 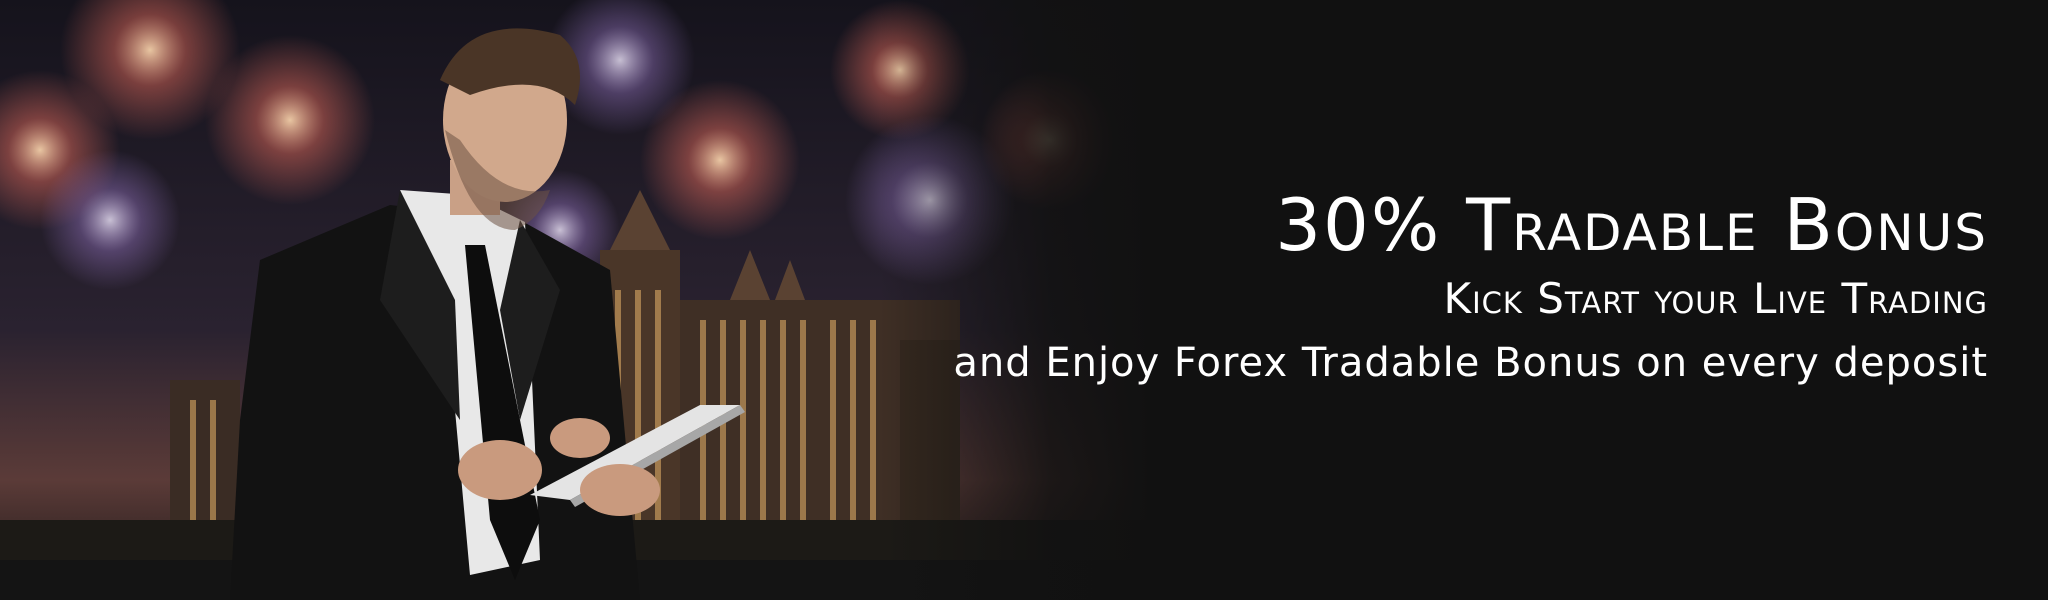 I want to click on headline: 30% Tradable Bonus, so click(x=1631, y=225).